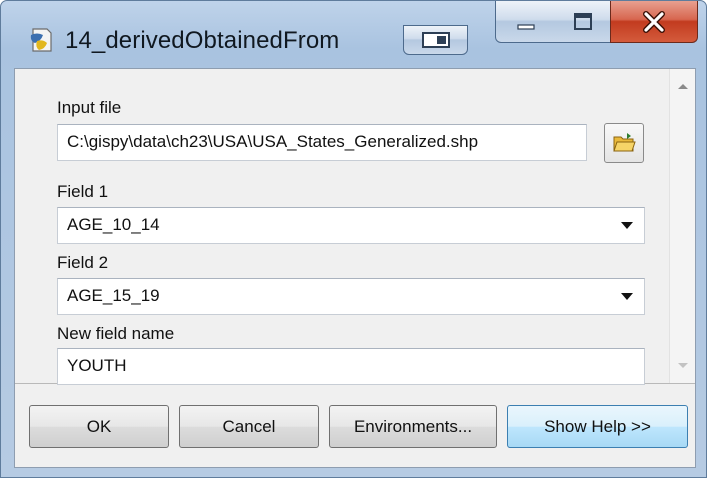 This screenshot has height=478, width=707. I want to click on maximize-icon, so click(583, 21).